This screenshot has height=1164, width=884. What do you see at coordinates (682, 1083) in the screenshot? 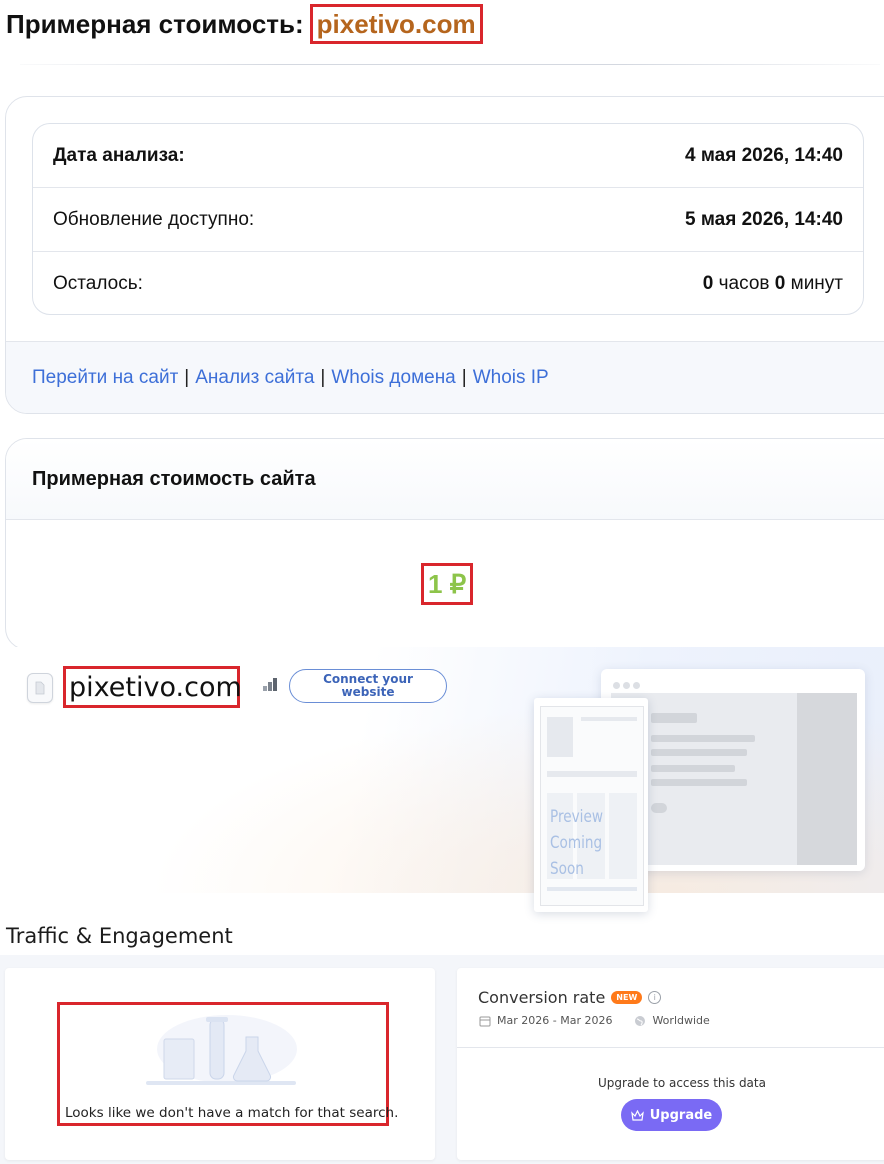
I see `upgrade-prompt: Upgrade to access this data` at bounding box center [682, 1083].